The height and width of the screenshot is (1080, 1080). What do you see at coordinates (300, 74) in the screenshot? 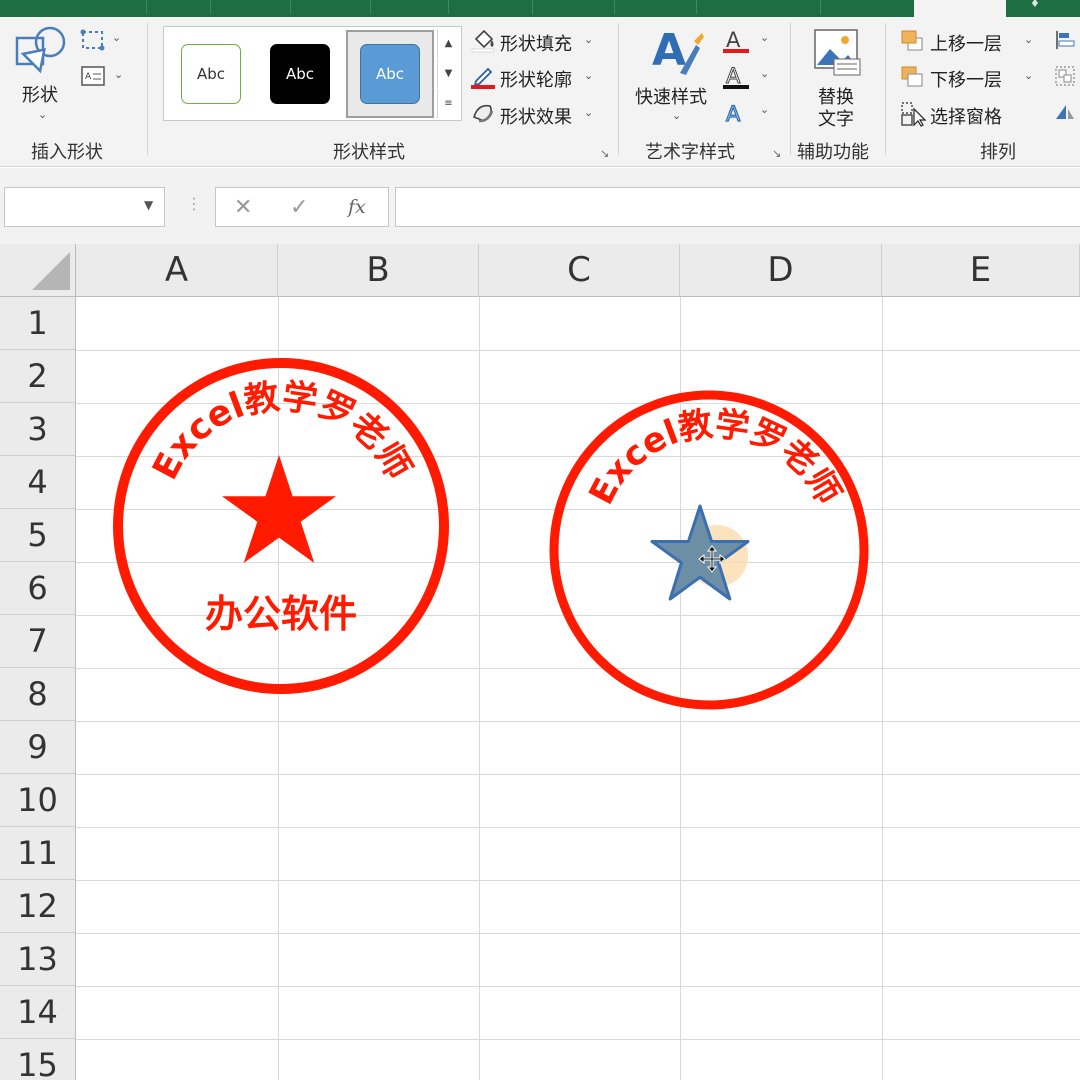
I see `style-swatch-black: Abc` at bounding box center [300, 74].